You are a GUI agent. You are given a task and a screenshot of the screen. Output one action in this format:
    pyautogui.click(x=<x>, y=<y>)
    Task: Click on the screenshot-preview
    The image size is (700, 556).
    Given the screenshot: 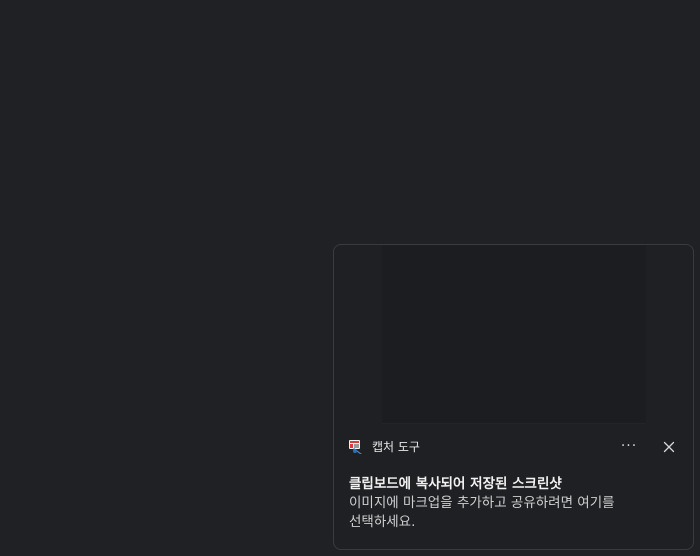 What is the action you would take?
    pyautogui.click(x=514, y=334)
    